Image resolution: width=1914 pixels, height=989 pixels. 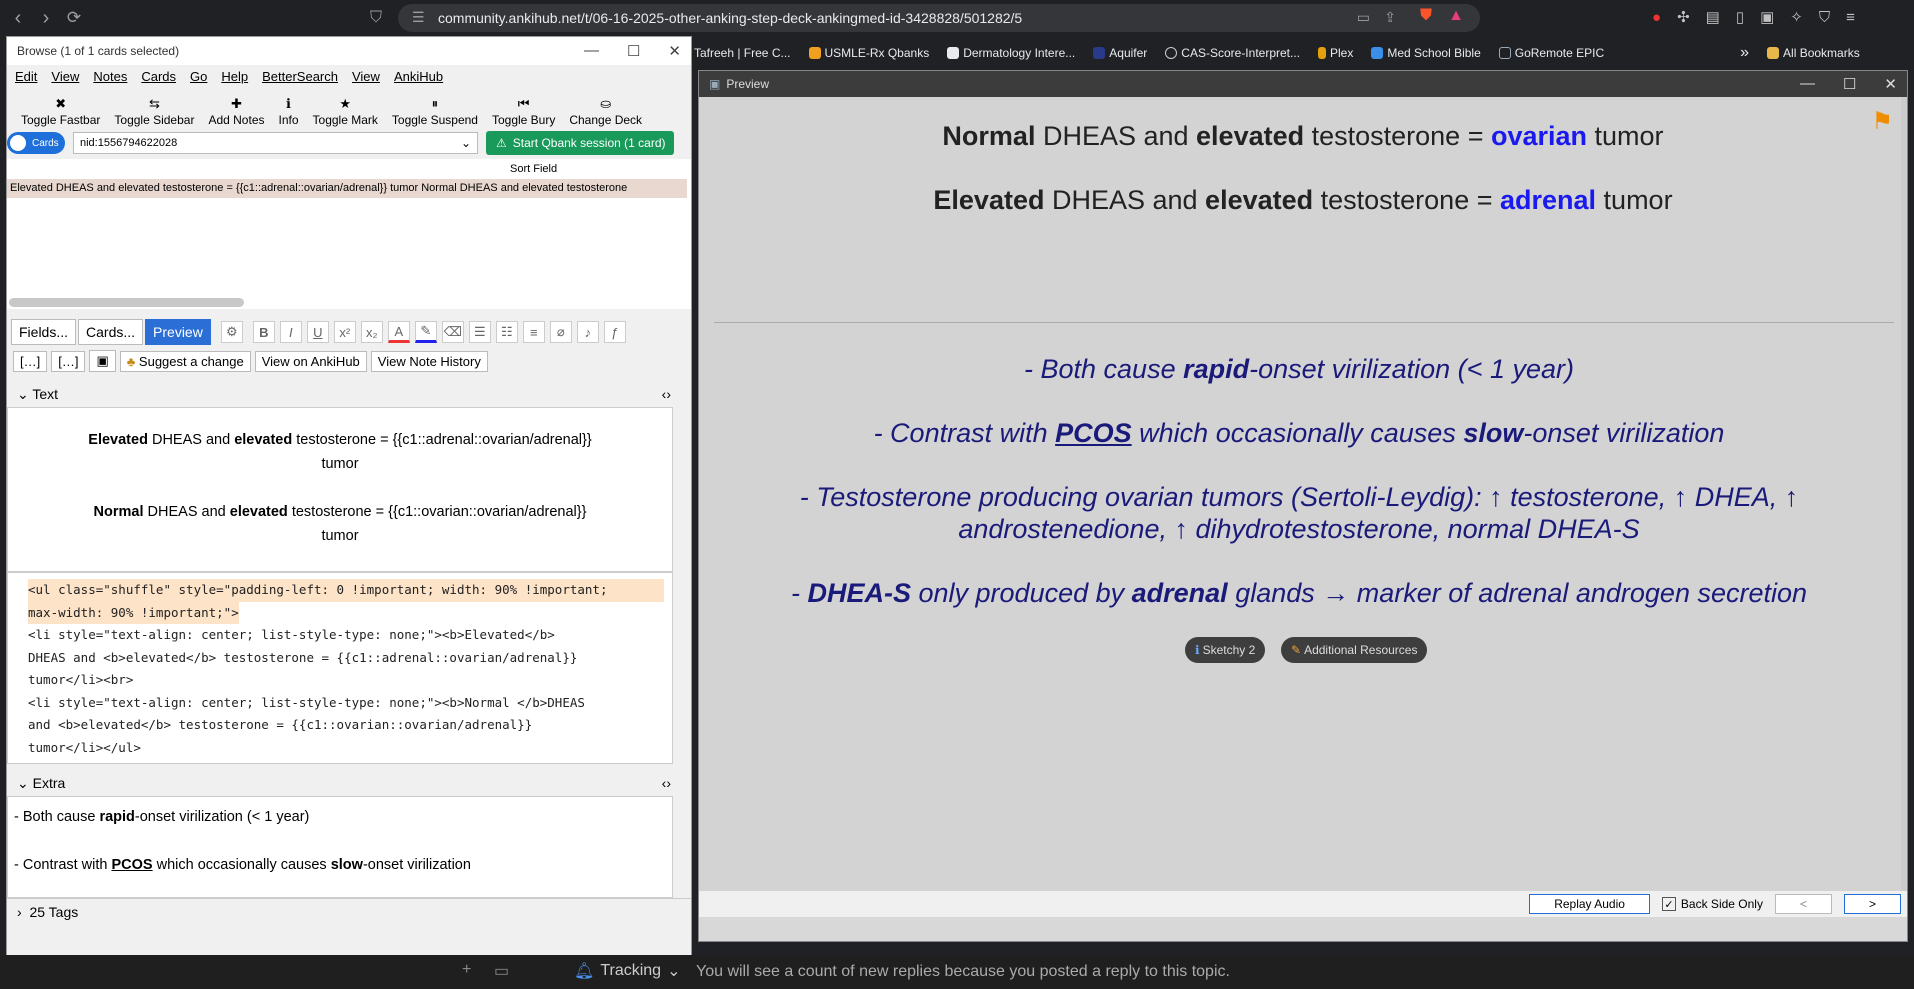 I want to click on view-note-history-button: View Note History, so click(x=429, y=361).